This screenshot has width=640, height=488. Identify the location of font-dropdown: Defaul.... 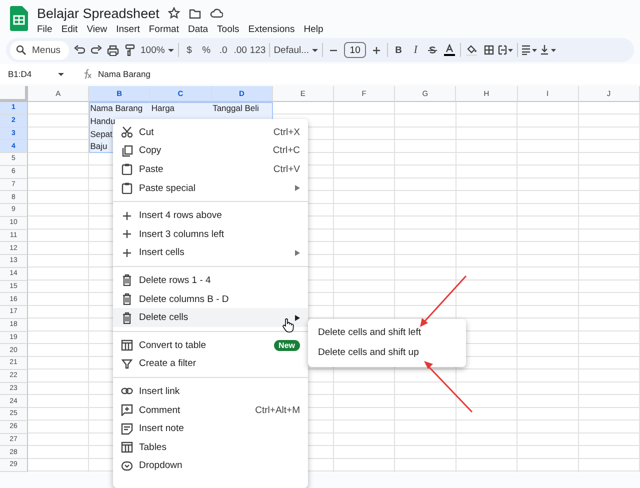
(296, 50).